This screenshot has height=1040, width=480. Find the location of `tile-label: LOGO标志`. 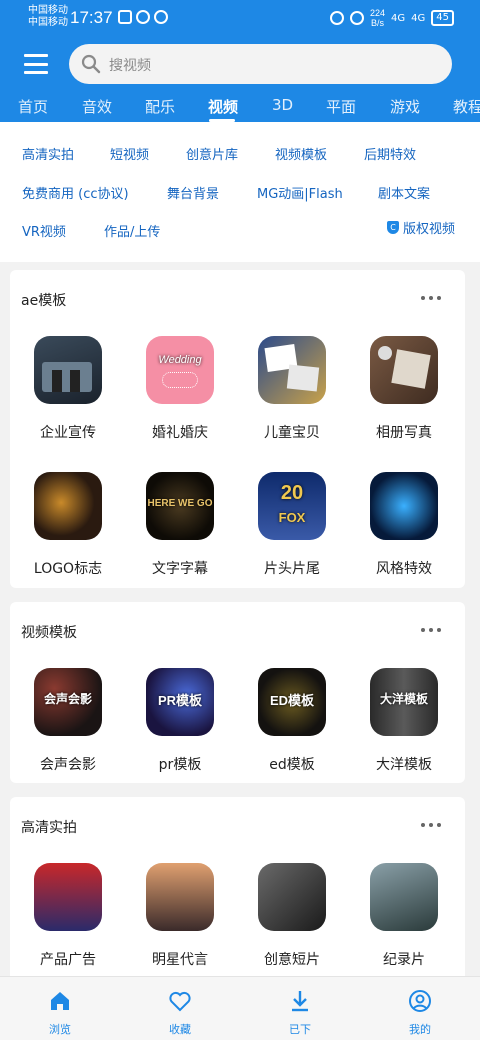

tile-label: LOGO标志 is located at coordinates (68, 569).